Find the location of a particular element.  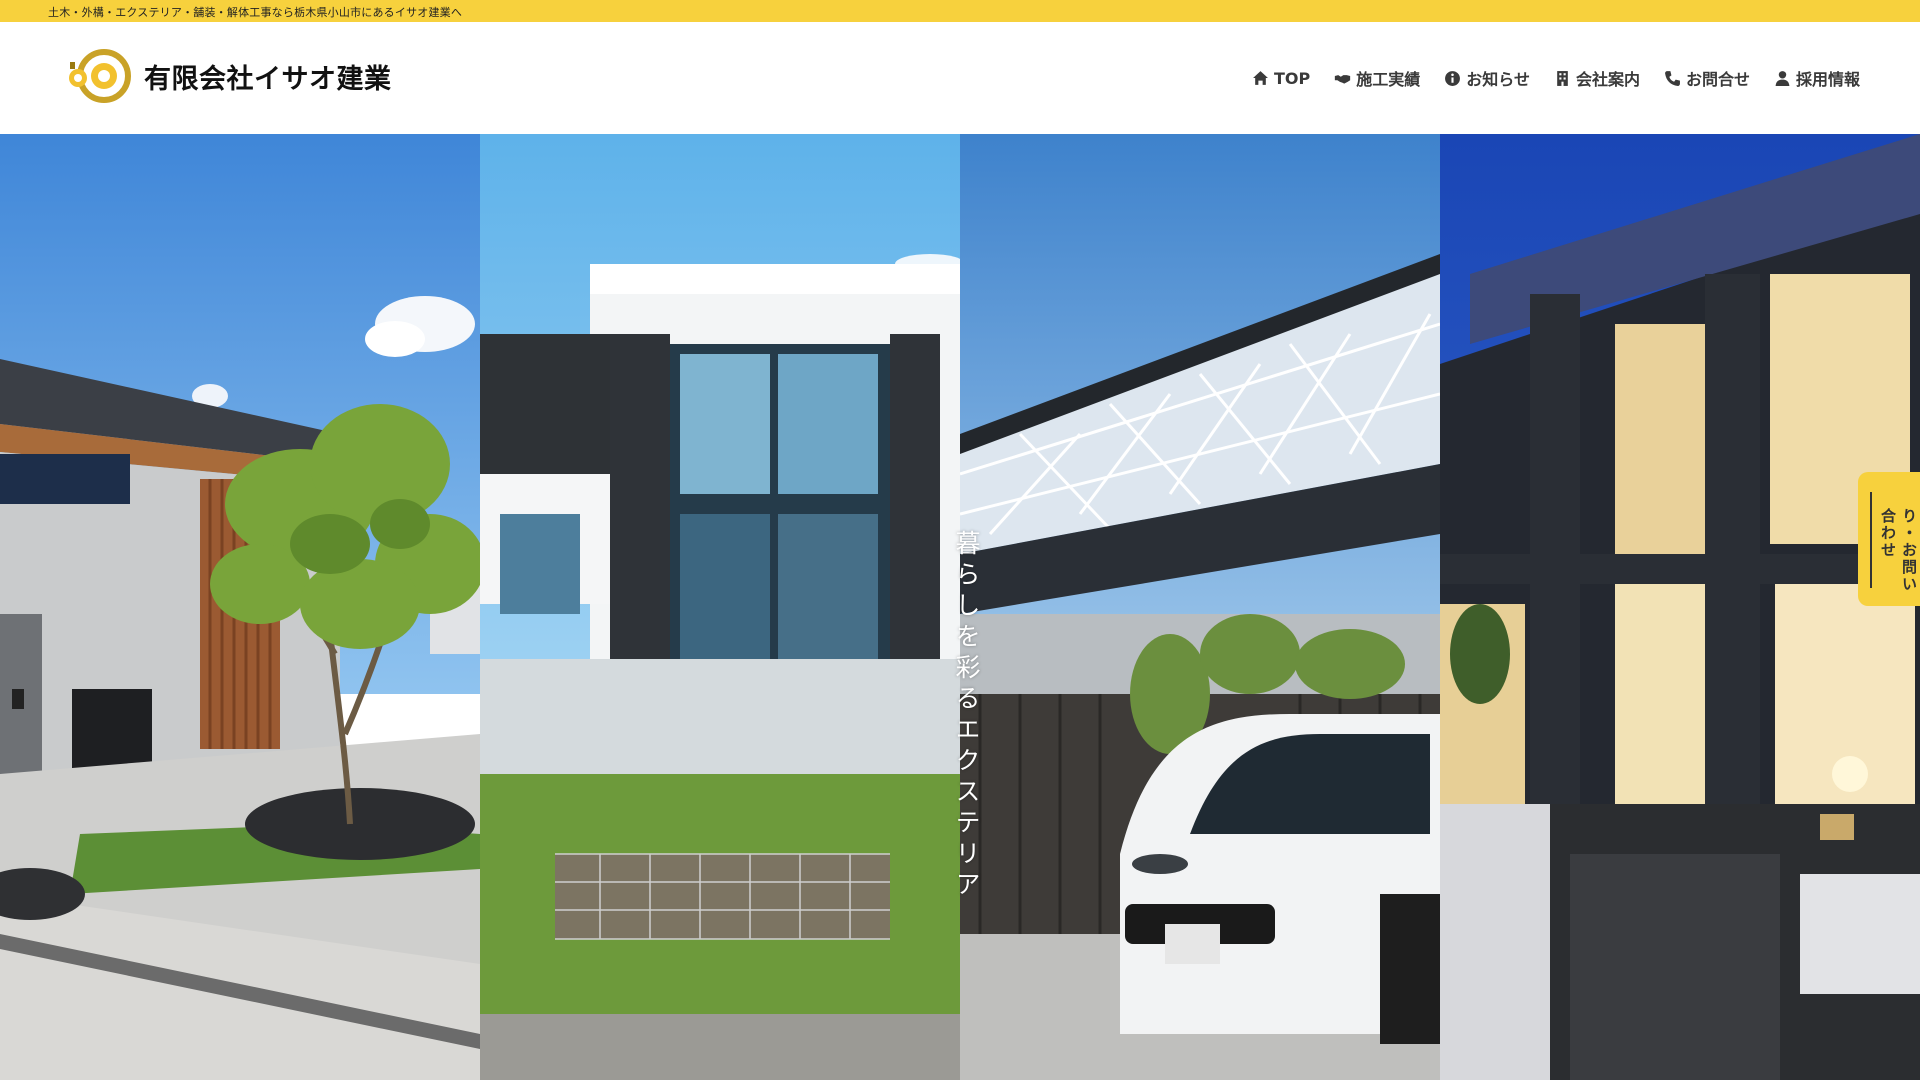

side-tab-divider is located at coordinates (1871, 540).